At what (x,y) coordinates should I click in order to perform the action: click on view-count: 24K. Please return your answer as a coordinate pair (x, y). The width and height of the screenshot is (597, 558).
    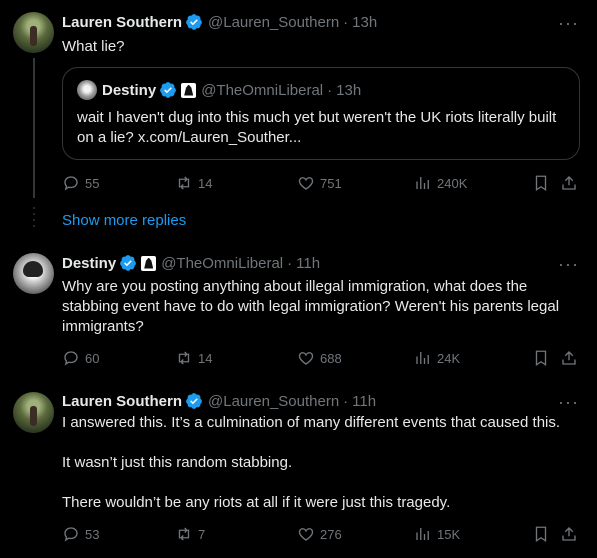
    Looking at the image, I should click on (449, 358).